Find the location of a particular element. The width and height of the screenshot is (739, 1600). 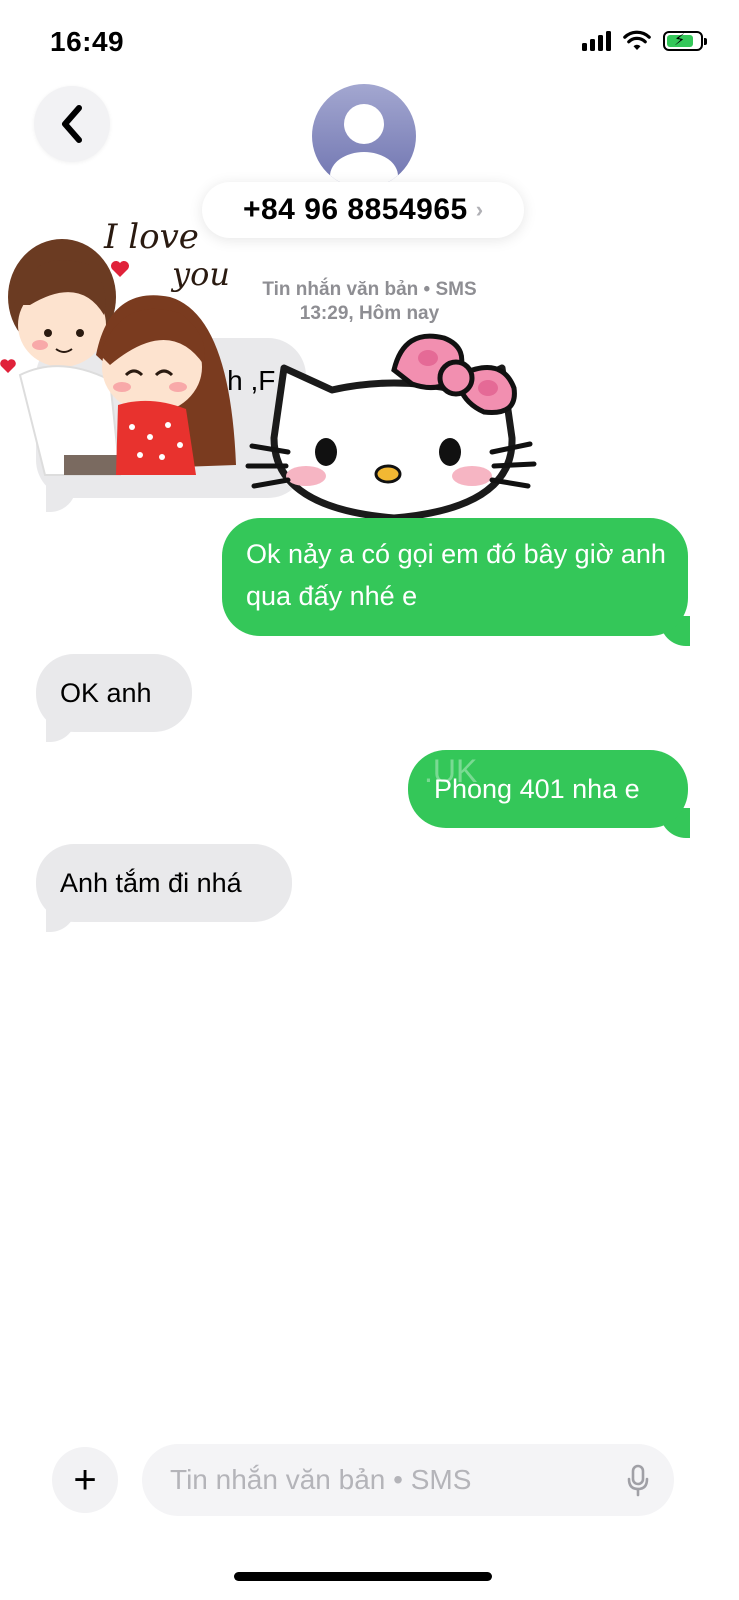

status-icons: ⚡ is located at coordinates (644, 41).